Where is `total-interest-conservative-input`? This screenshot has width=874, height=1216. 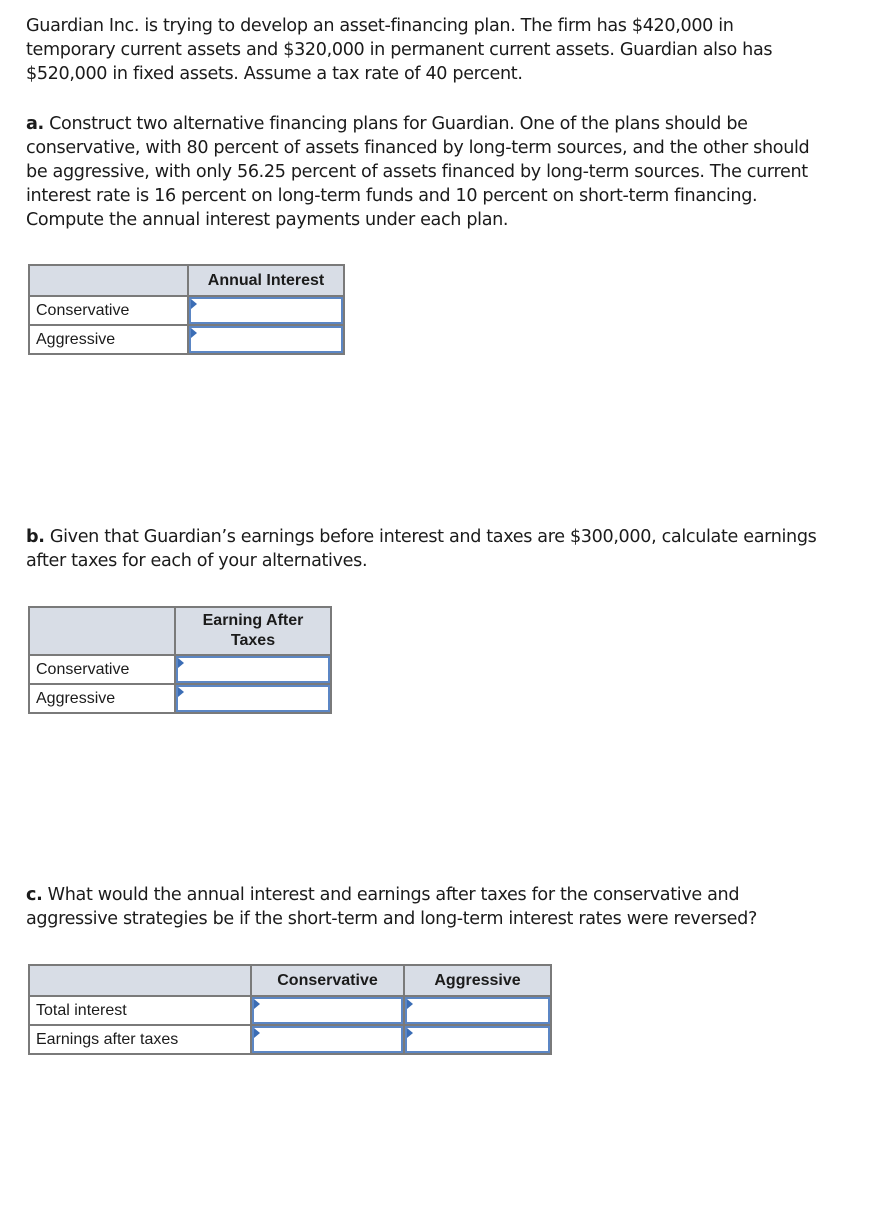
total-interest-conservative-input is located at coordinates (327, 1010).